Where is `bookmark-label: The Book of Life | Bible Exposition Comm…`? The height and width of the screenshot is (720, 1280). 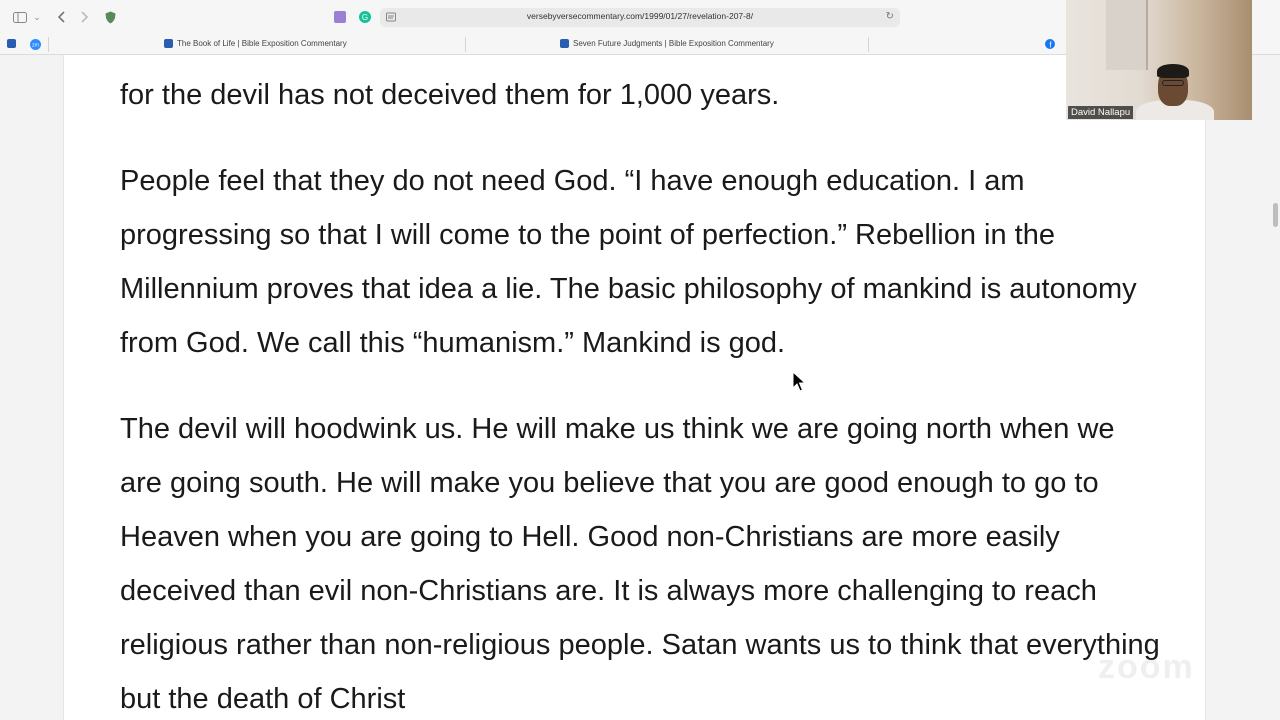
bookmark-label: The Book of Life | Bible Exposition Comm… is located at coordinates (262, 43).